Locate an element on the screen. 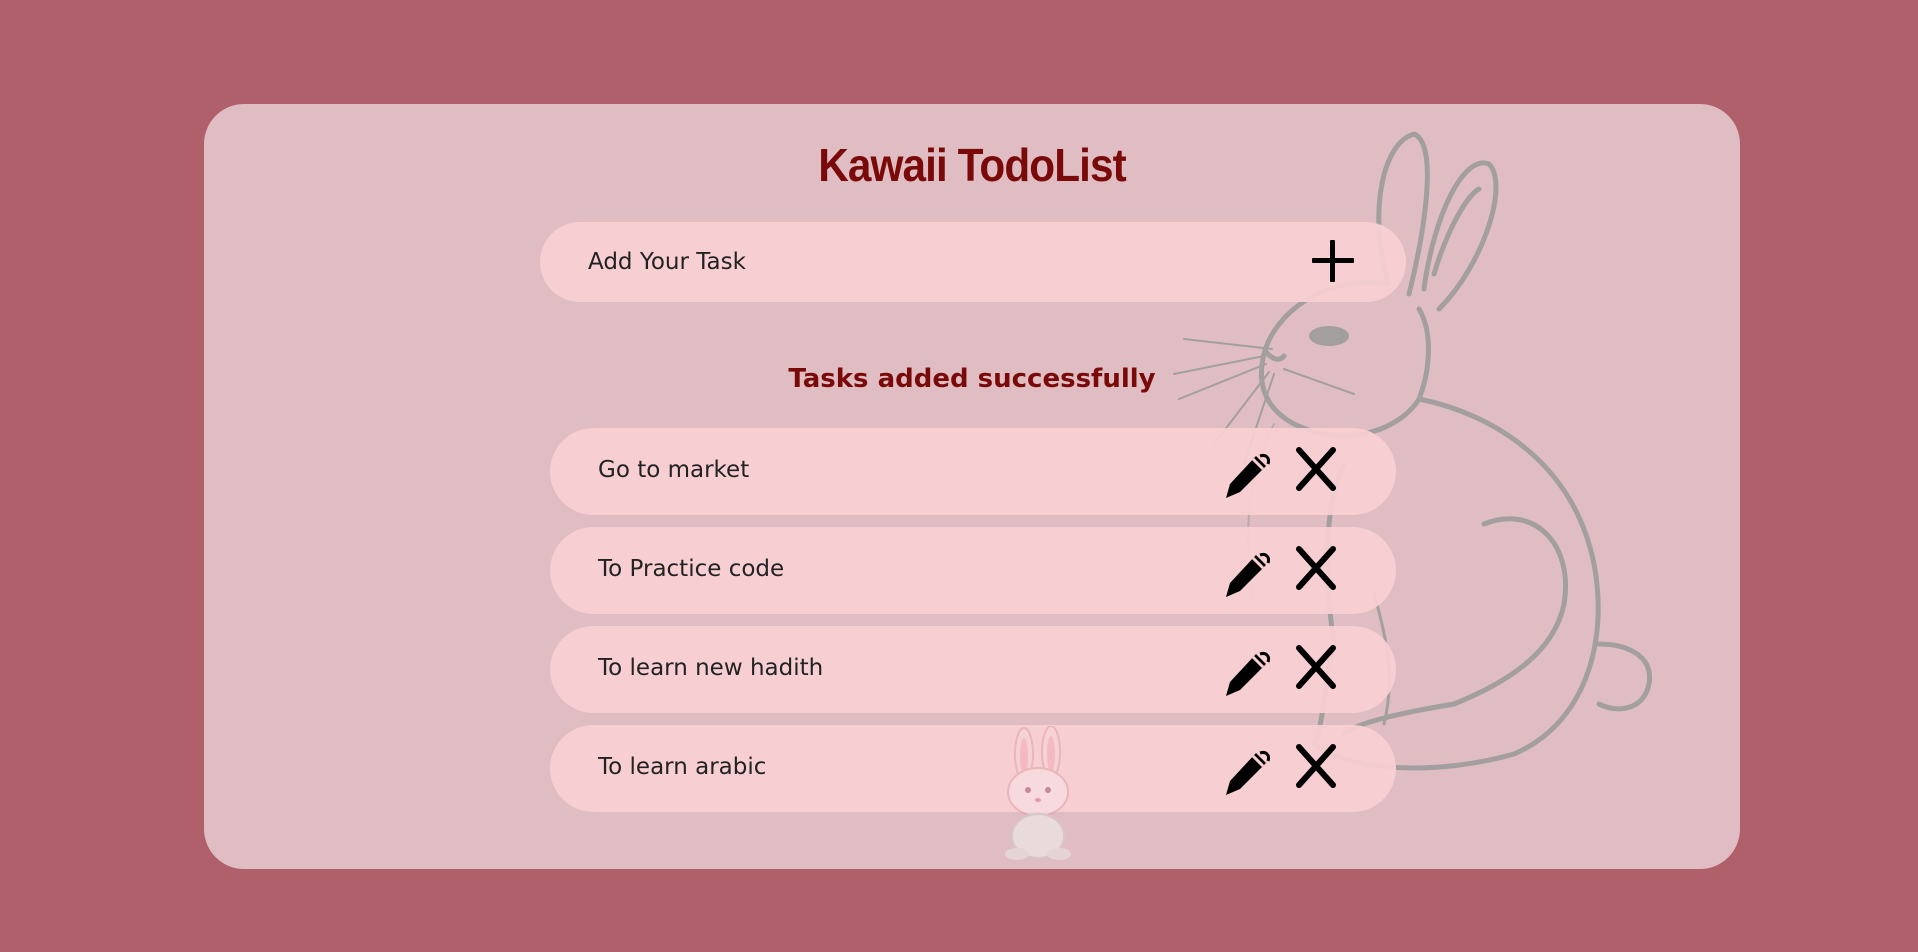 The width and height of the screenshot is (1918, 952). status-message: Tasks added successfully is located at coordinates (972, 379).